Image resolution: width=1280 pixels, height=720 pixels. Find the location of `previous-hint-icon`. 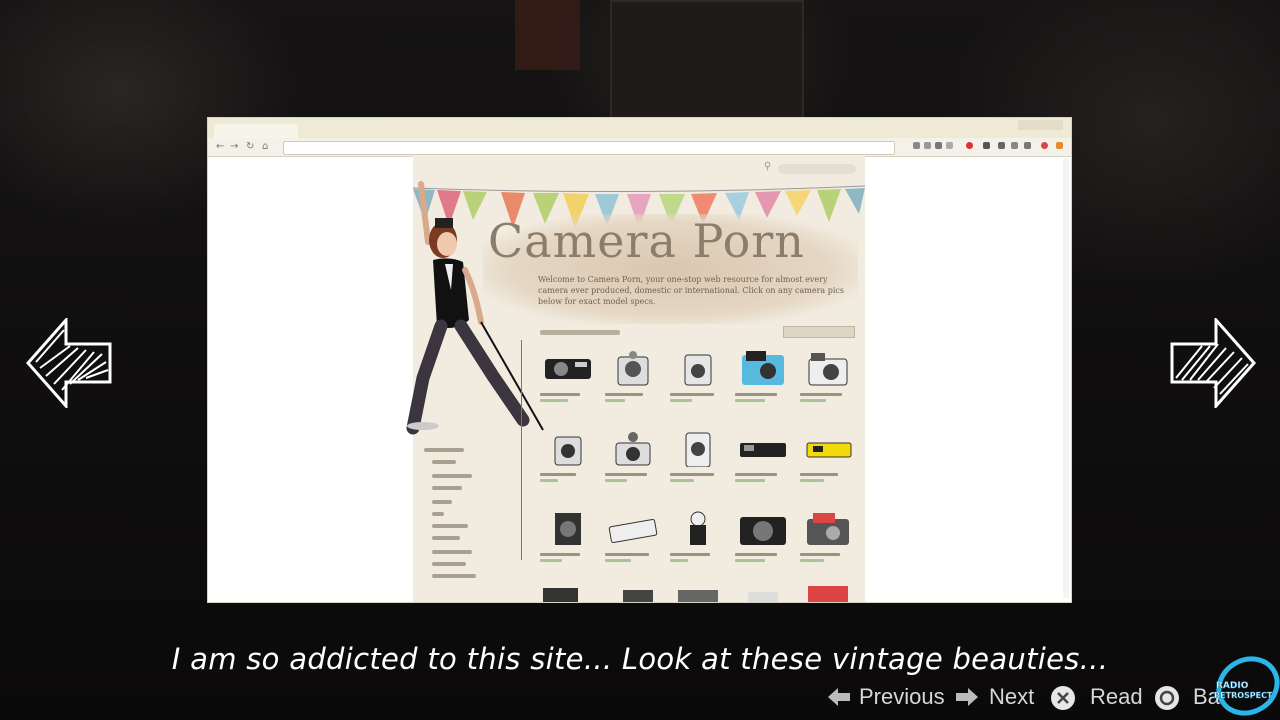

previous-hint-icon is located at coordinates (839, 697).